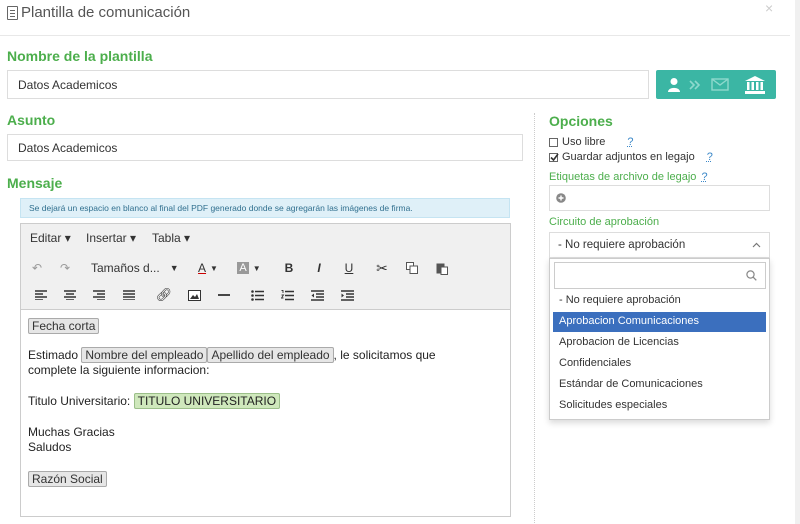 Image resolution: width=800 pixels, height=524 pixels. What do you see at coordinates (659, 385) in the screenshot?
I see `dropdown-option: Estándar de Comunicaciones` at bounding box center [659, 385].